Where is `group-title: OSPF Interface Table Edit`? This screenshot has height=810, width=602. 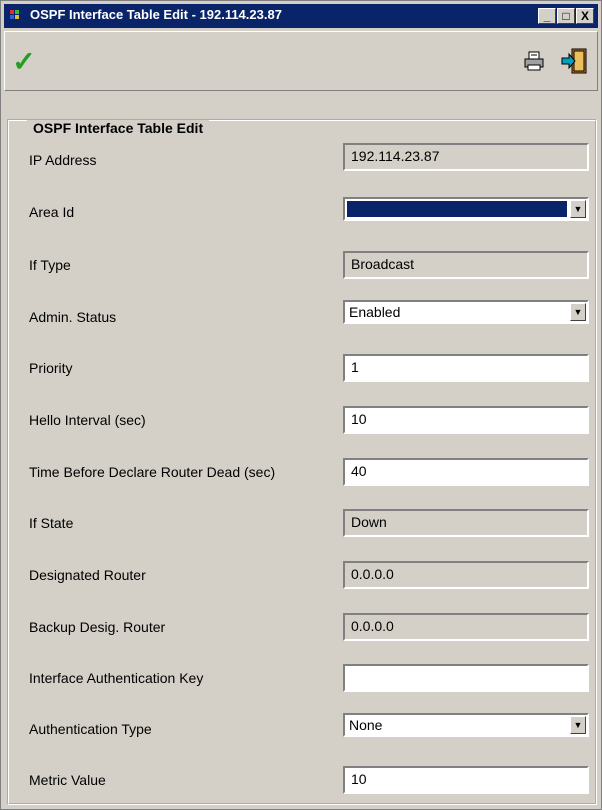
group-title: OSPF Interface Table Edit is located at coordinates (118, 128).